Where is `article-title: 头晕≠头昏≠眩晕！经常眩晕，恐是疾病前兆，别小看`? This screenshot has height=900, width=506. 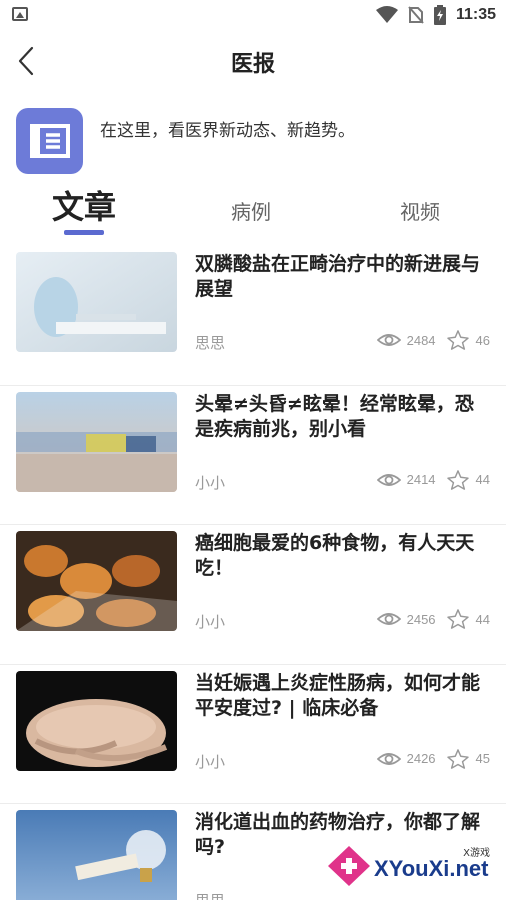
article-title: 头晕≠头昏≠眩晕！经常眩晕，恐是疾病前兆，别小看 is located at coordinates (334, 416).